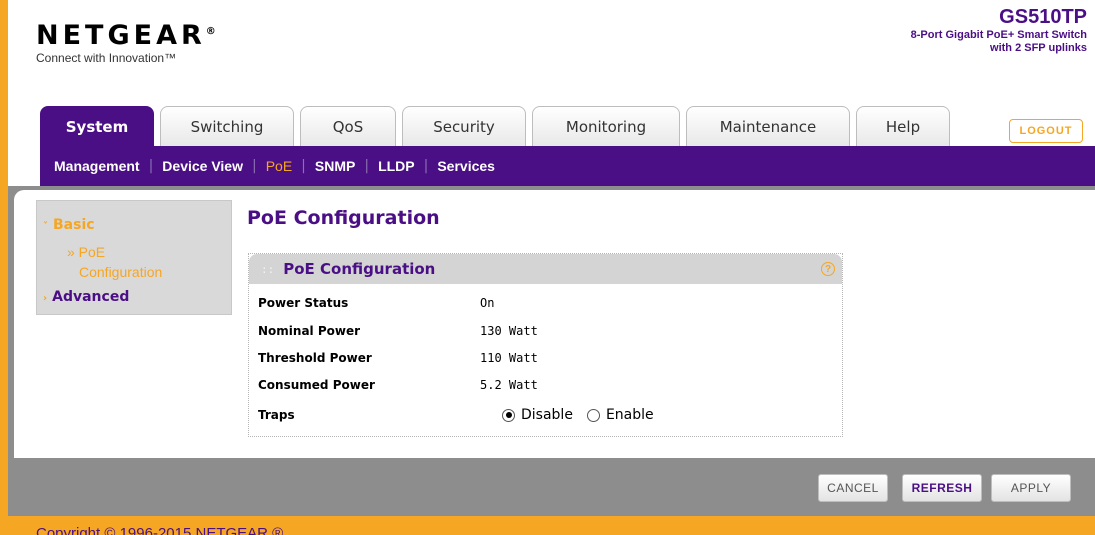 The image size is (1095, 535). Describe the element at coordinates (69, 225) in the screenshot. I see `sidenav-basic: ˅ Basic` at that location.